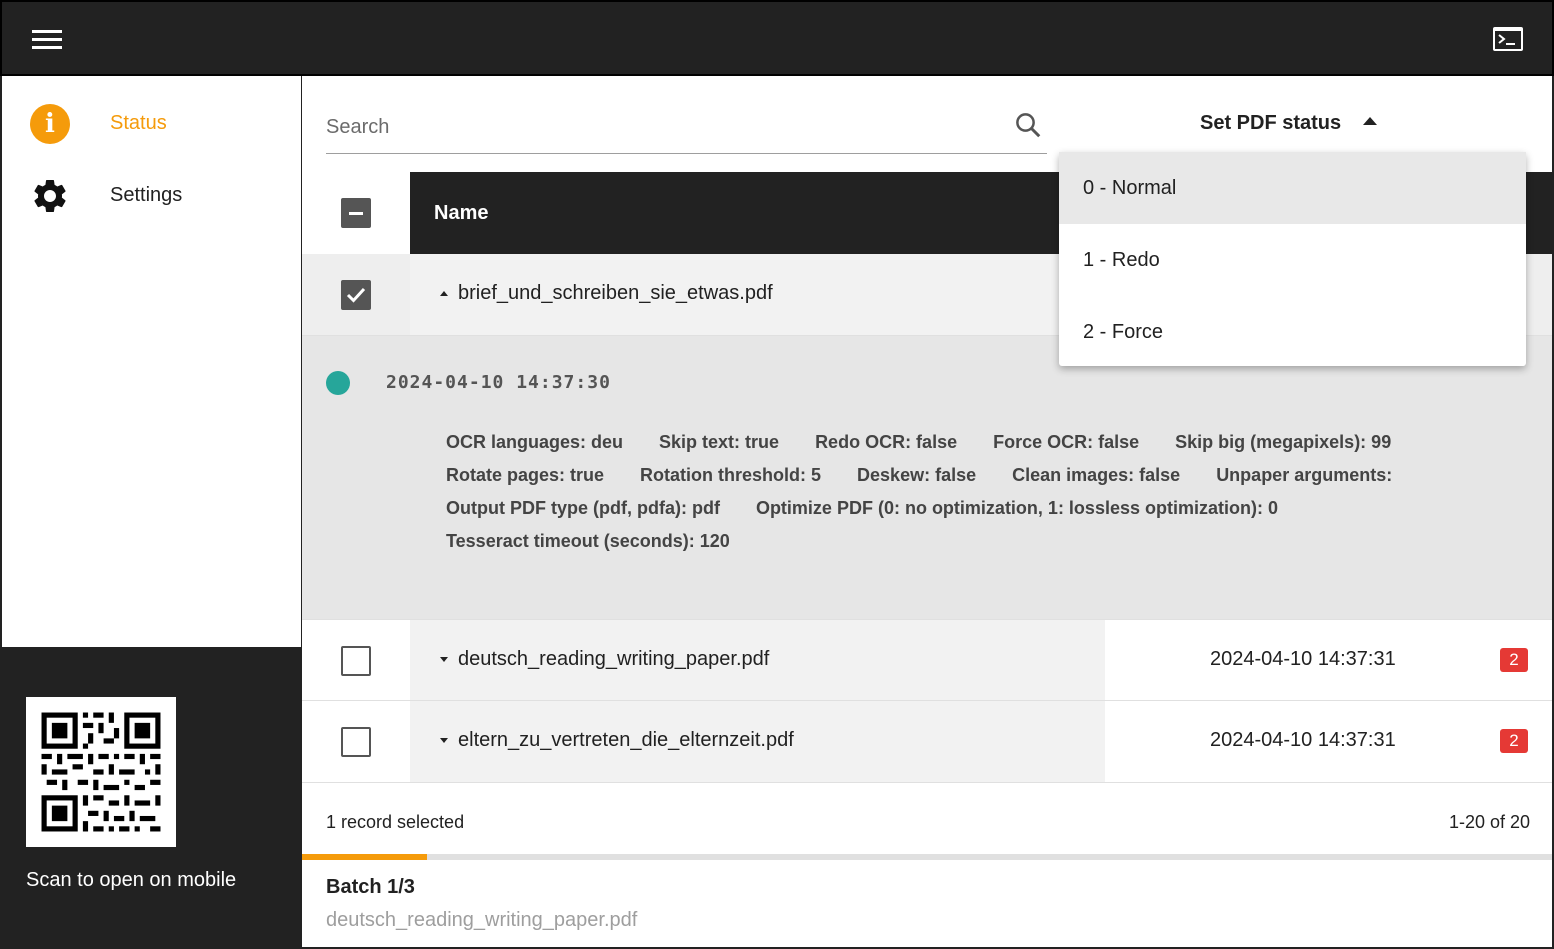  Describe the element at coordinates (1370, 121) in the screenshot. I see `caret-up-icon` at that location.